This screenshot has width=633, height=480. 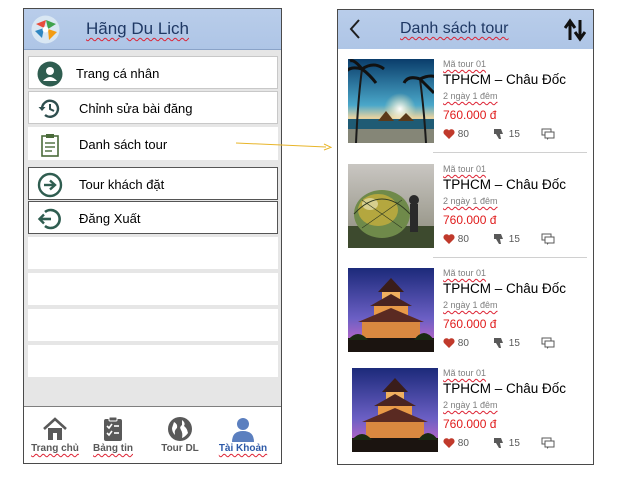 I want to click on nav-label: Tài Khoản, so click(x=243, y=448).